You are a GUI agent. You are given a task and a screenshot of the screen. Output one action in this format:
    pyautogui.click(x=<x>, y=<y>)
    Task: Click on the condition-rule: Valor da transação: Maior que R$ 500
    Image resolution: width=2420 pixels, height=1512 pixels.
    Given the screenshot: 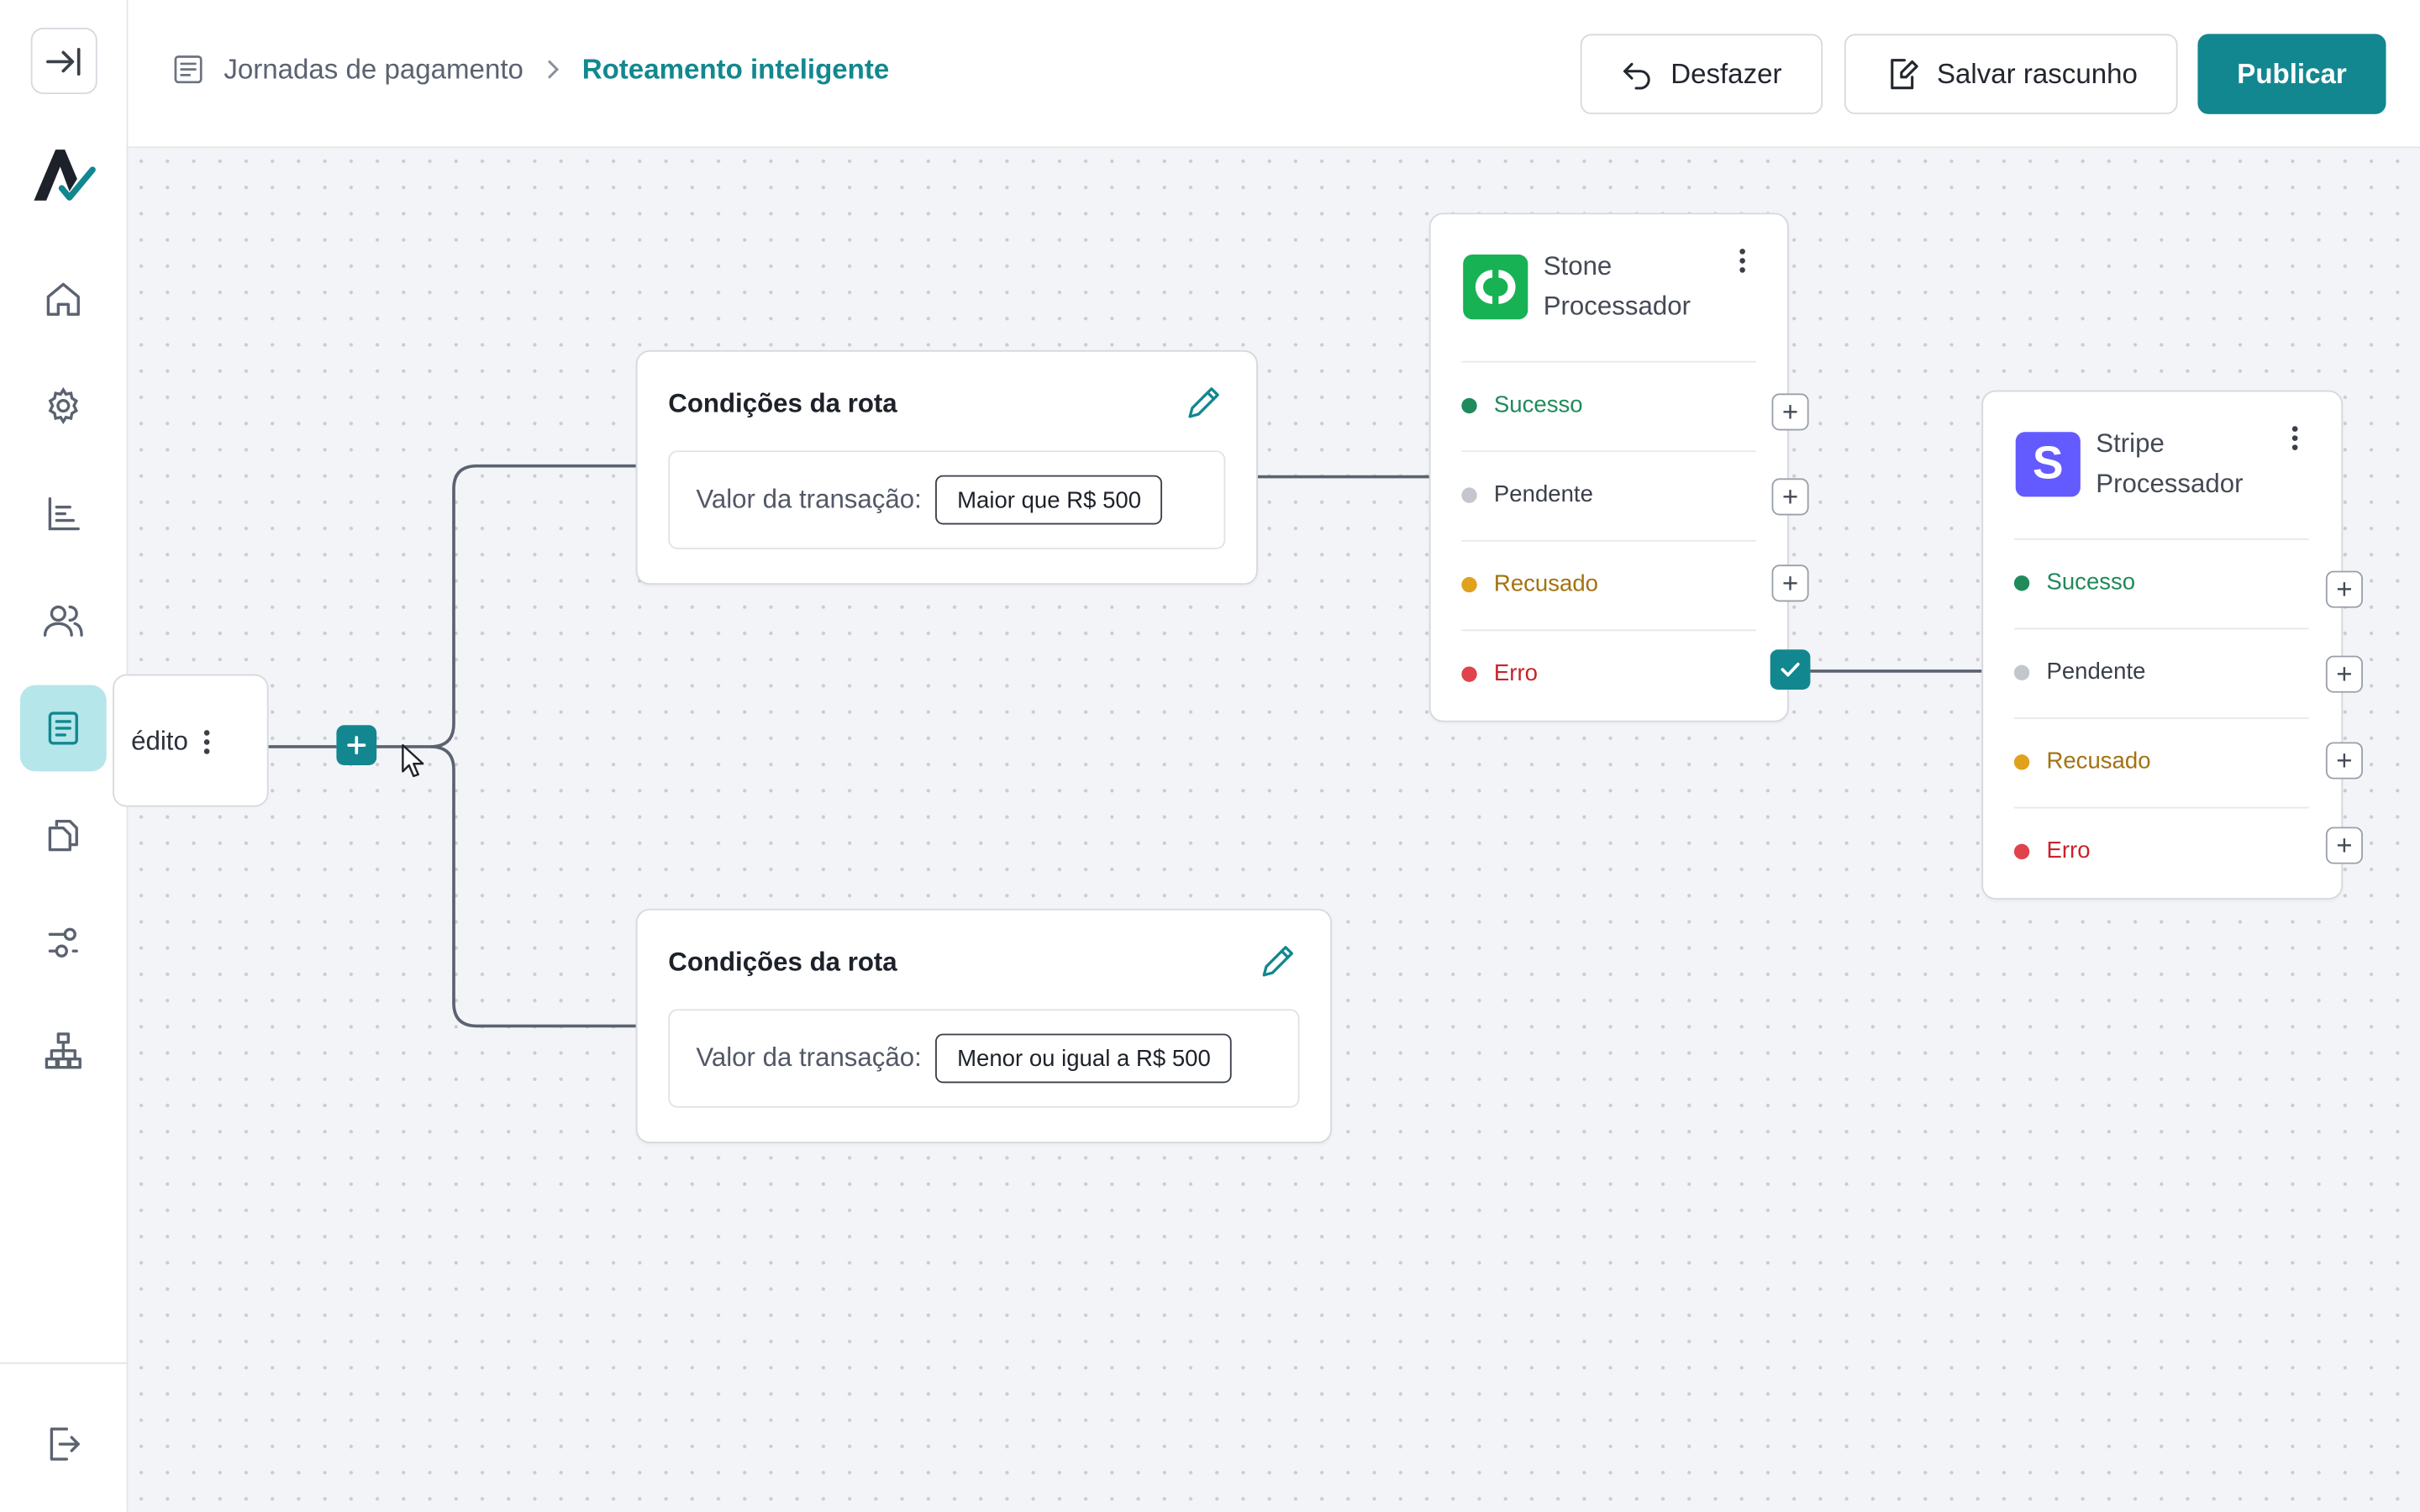 What is the action you would take?
    pyautogui.click(x=947, y=499)
    